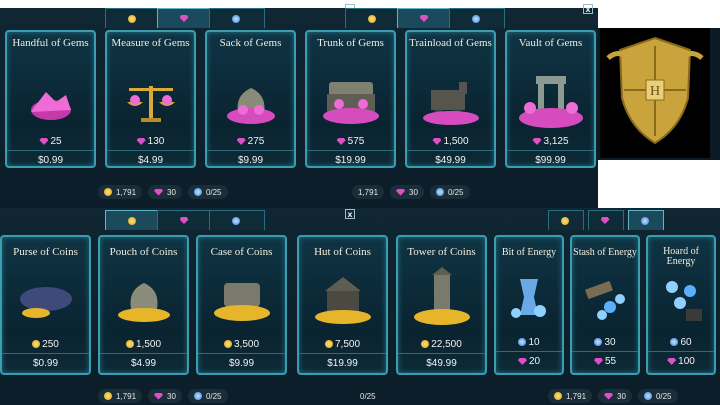 The height and width of the screenshot is (405, 720). I want to click on energy-card: Hoard of Energy 60 100, so click(681, 305).